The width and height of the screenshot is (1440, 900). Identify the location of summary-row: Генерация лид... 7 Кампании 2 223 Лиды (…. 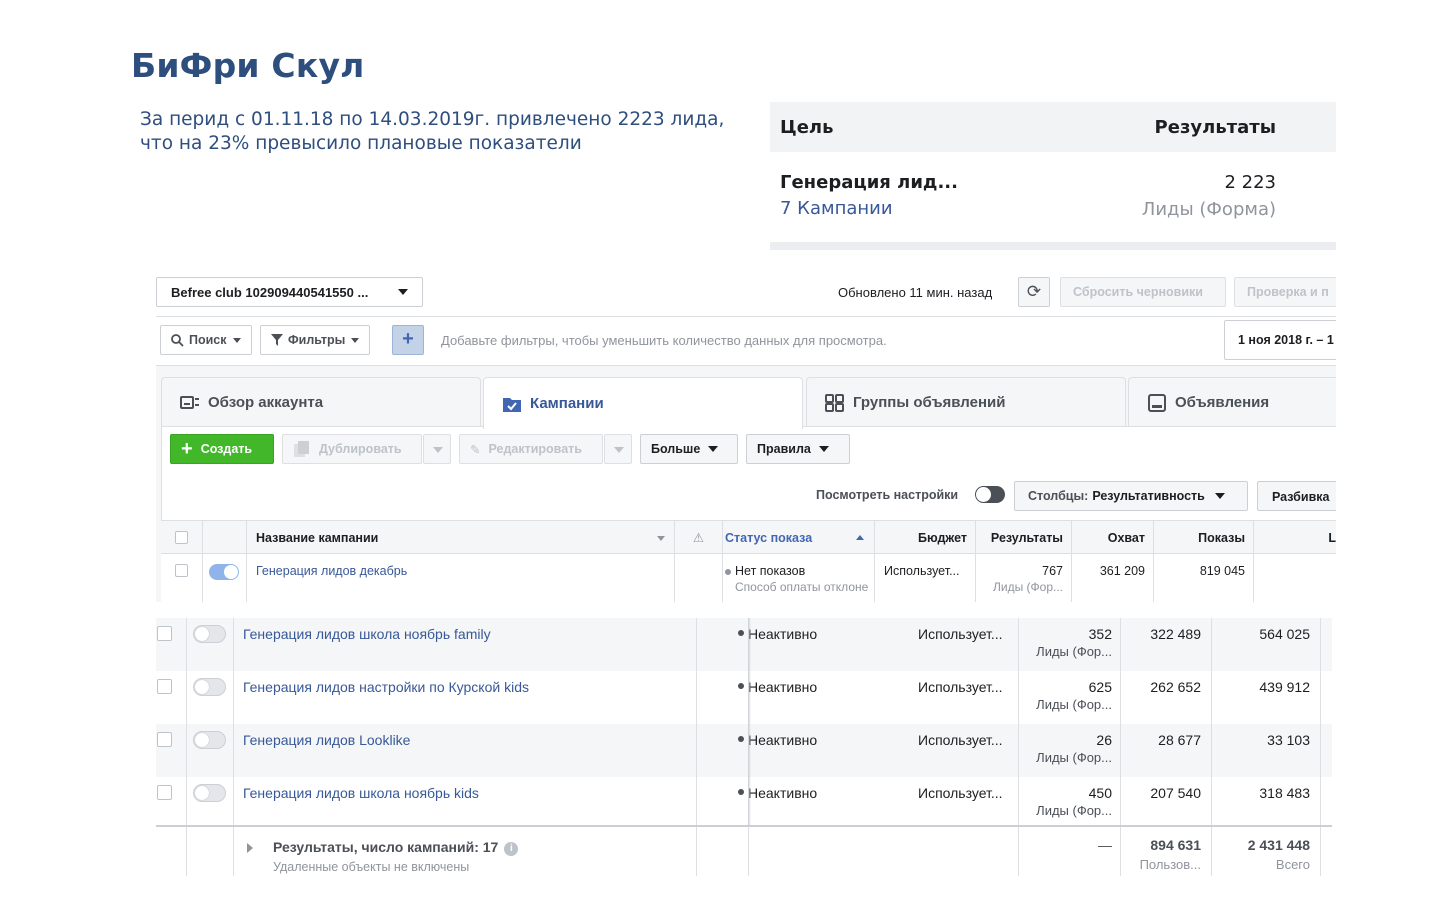
(1053, 197).